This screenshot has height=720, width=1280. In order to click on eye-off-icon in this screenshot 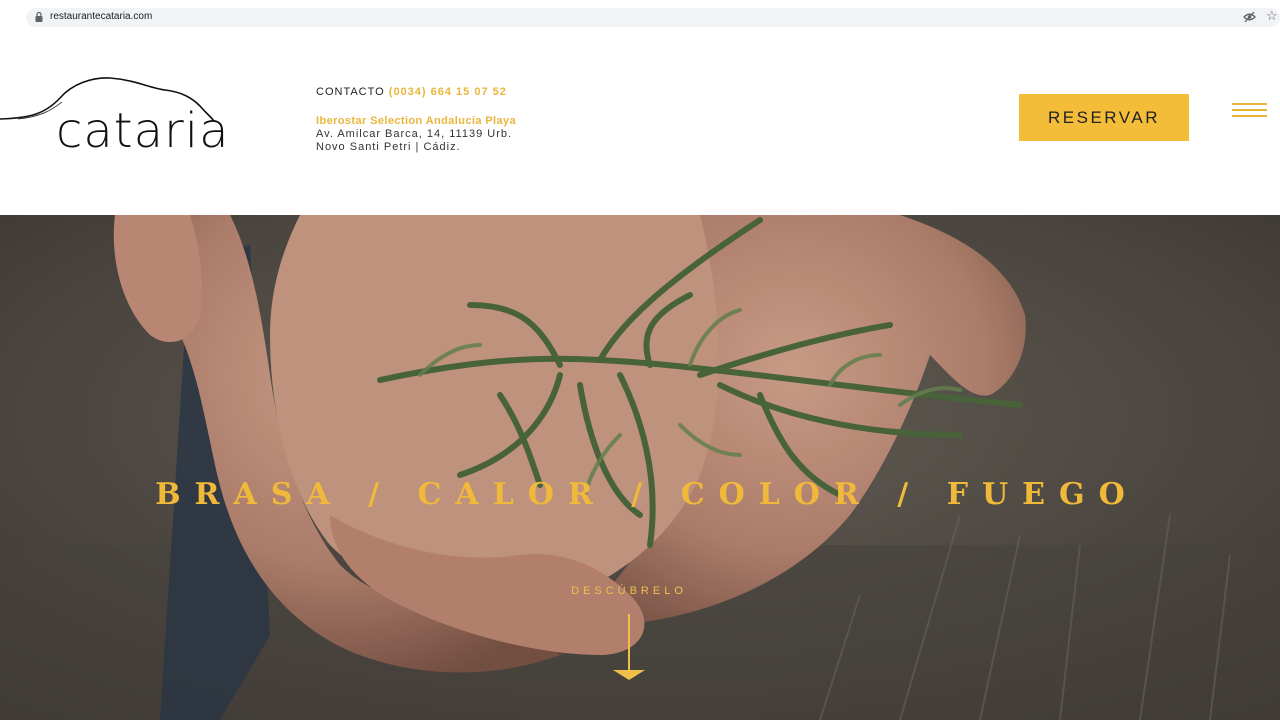, I will do `click(1249, 17)`.